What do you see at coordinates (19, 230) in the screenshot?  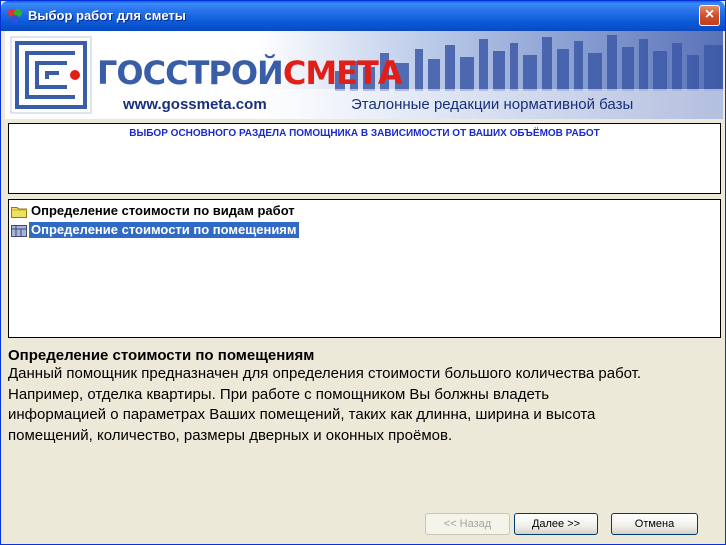 I see `room-icon` at bounding box center [19, 230].